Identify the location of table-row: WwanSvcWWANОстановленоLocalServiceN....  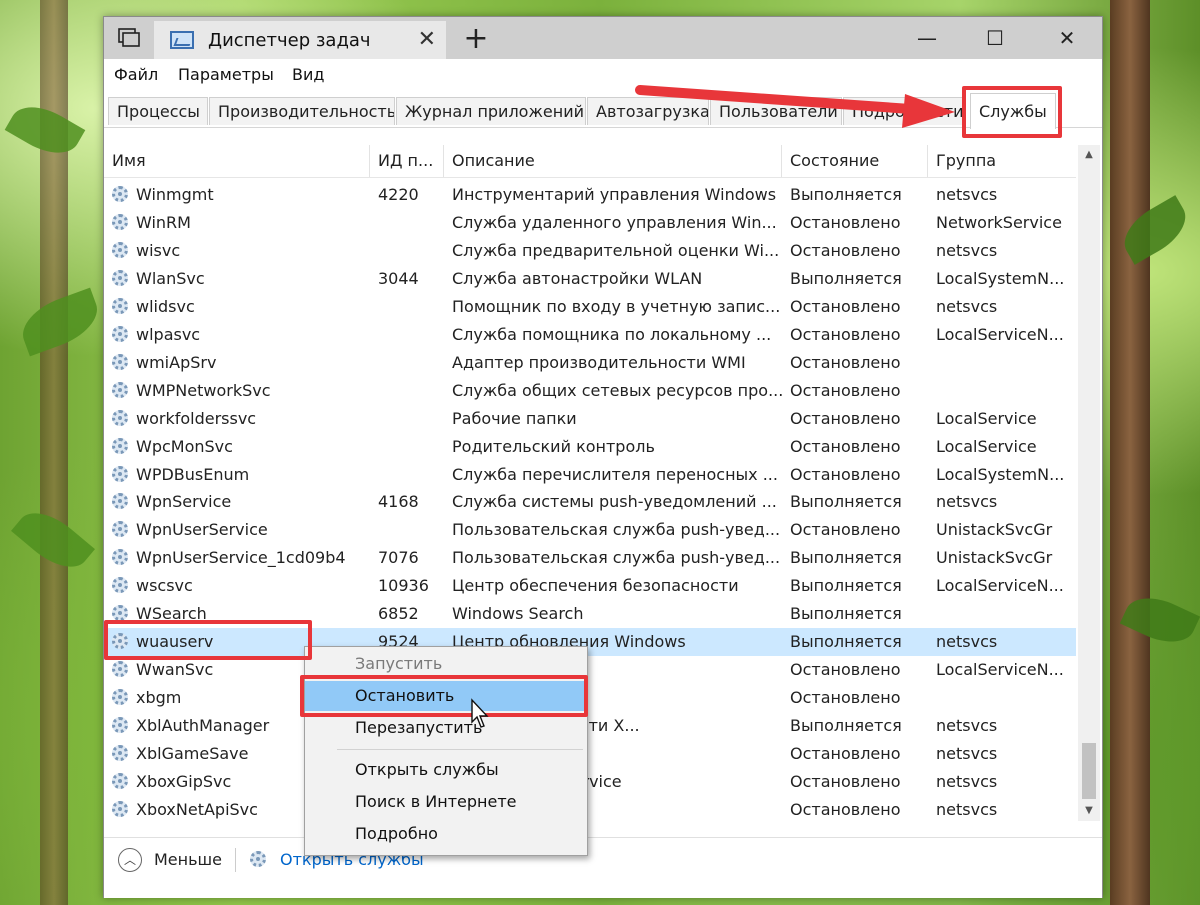
(590, 670).